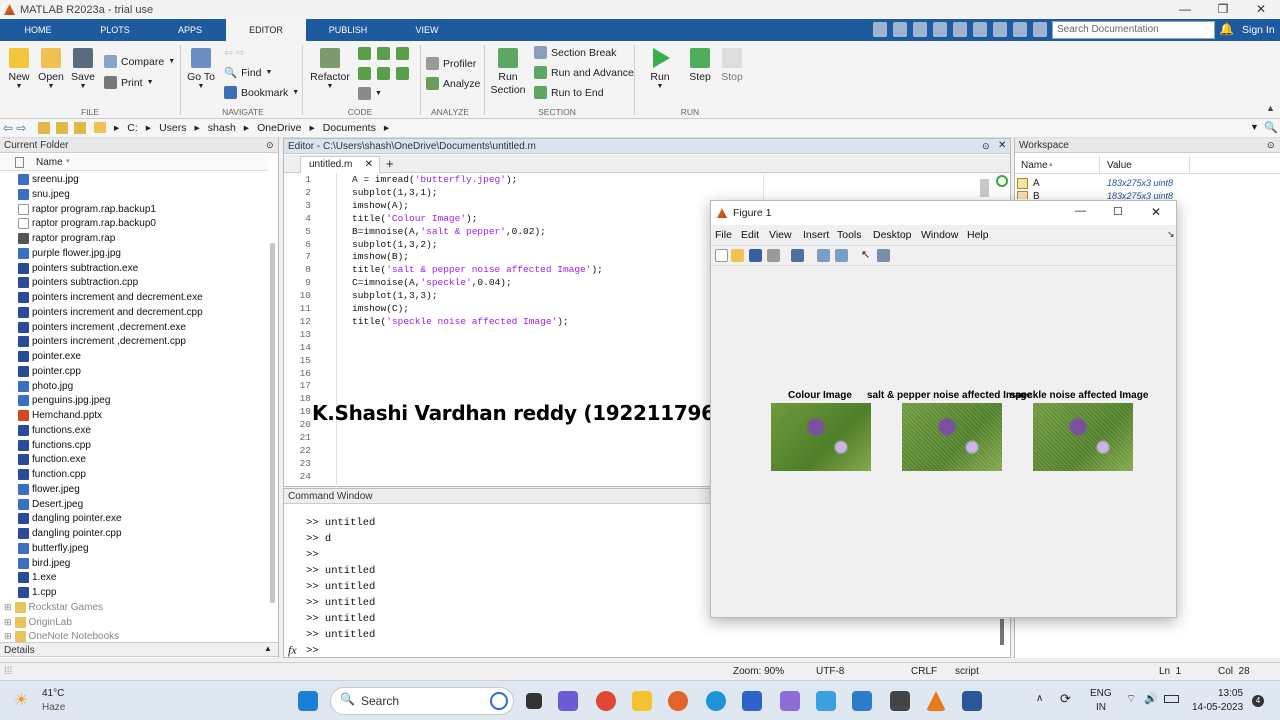  Describe the element at coordinates (1034, 165) in the screenshot. I see `ws-name-header: Name` at that location.